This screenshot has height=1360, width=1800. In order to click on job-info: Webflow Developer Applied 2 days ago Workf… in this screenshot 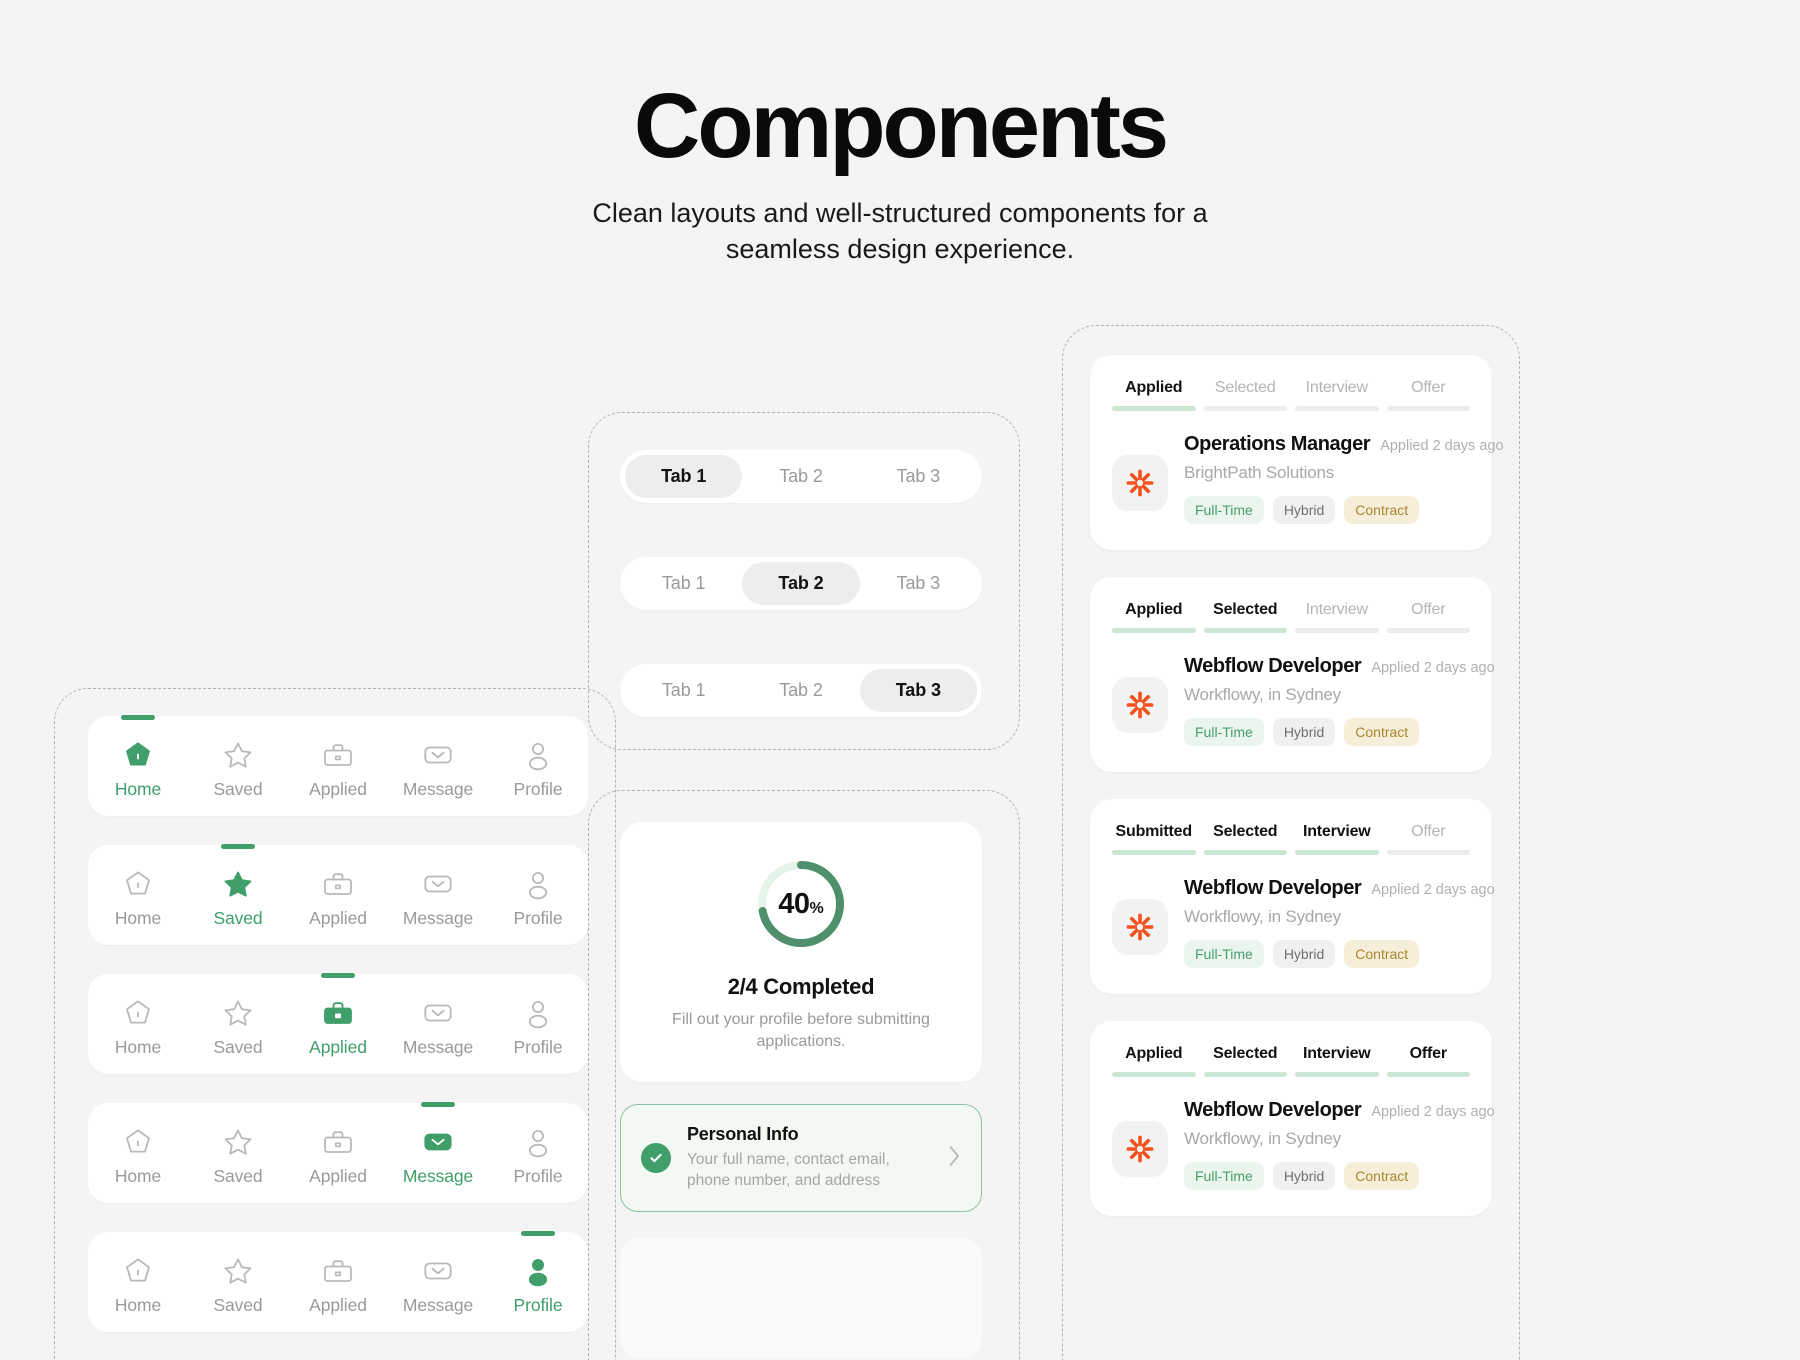, I will do `click(1339, 700)`.